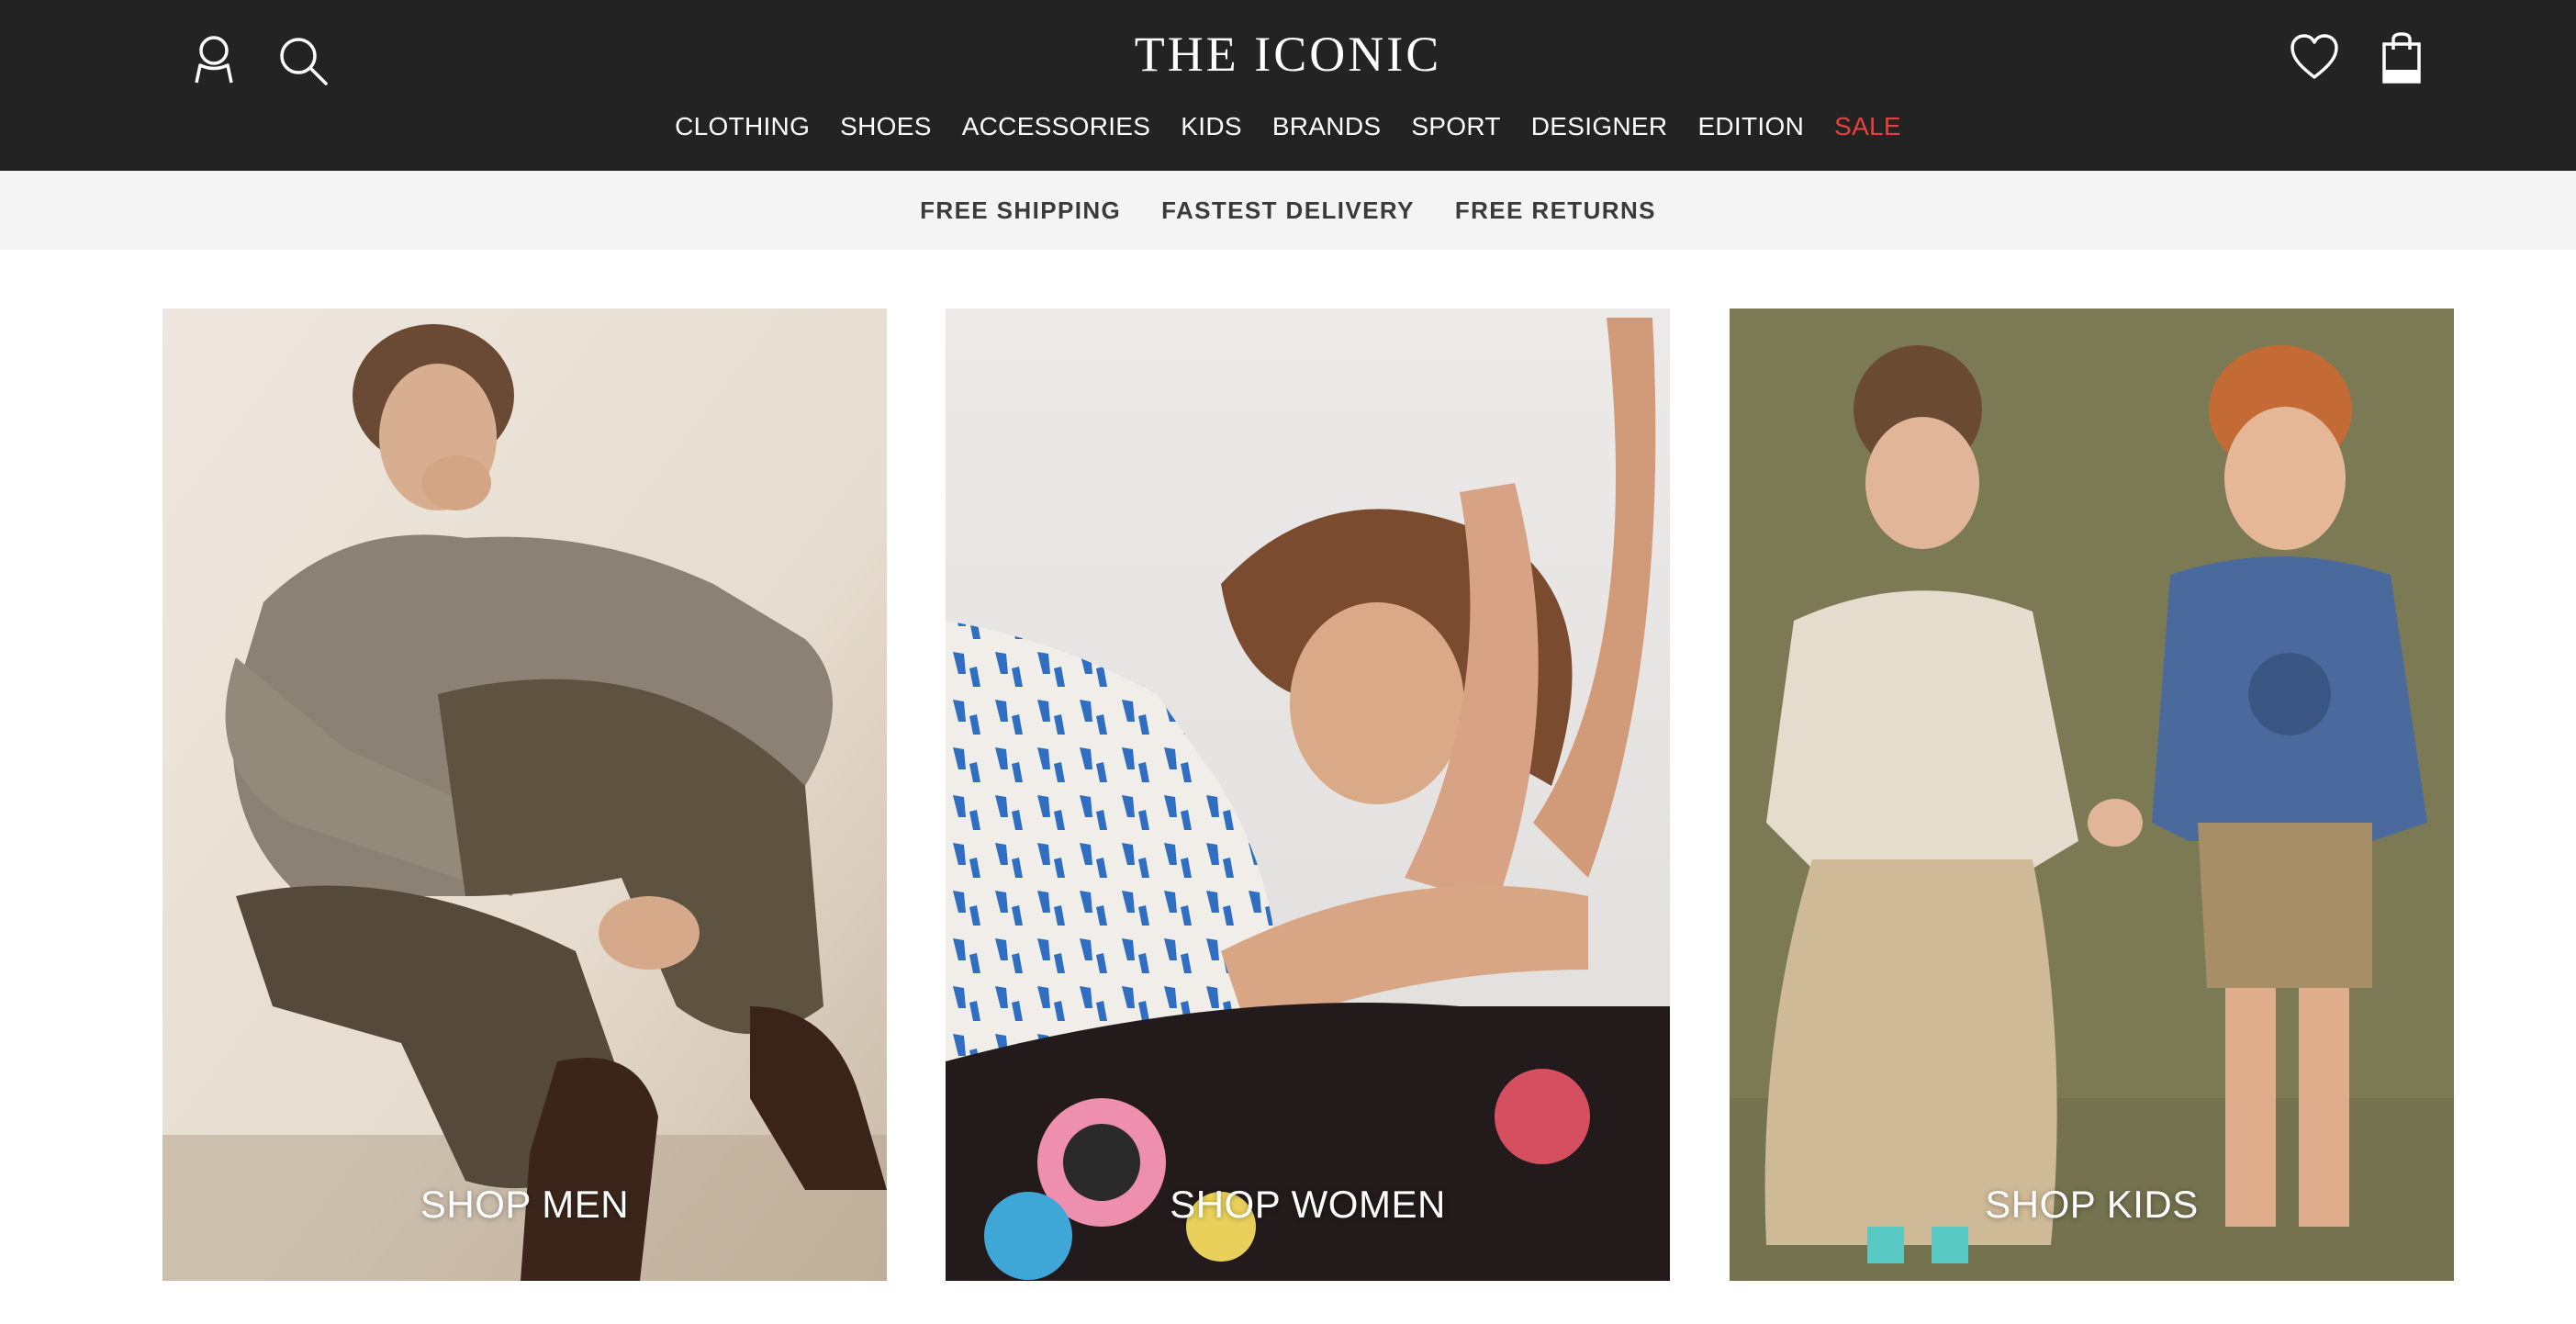  What do you see at coordinates (1211, 126) in the screenshot?
I see `nav-item-kids: KIDS` at bounding box center [1211, 126].